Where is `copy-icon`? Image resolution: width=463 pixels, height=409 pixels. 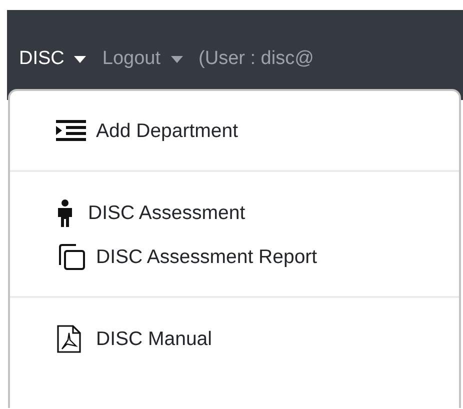 copy-icon is located at coordinates (71, 257).